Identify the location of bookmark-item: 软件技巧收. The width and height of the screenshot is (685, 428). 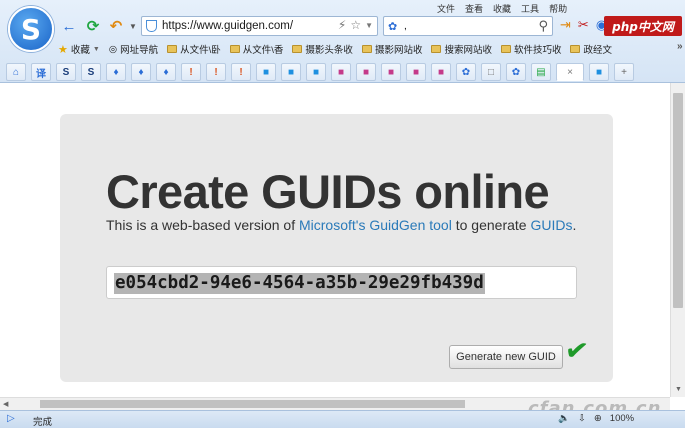
(531, 49).